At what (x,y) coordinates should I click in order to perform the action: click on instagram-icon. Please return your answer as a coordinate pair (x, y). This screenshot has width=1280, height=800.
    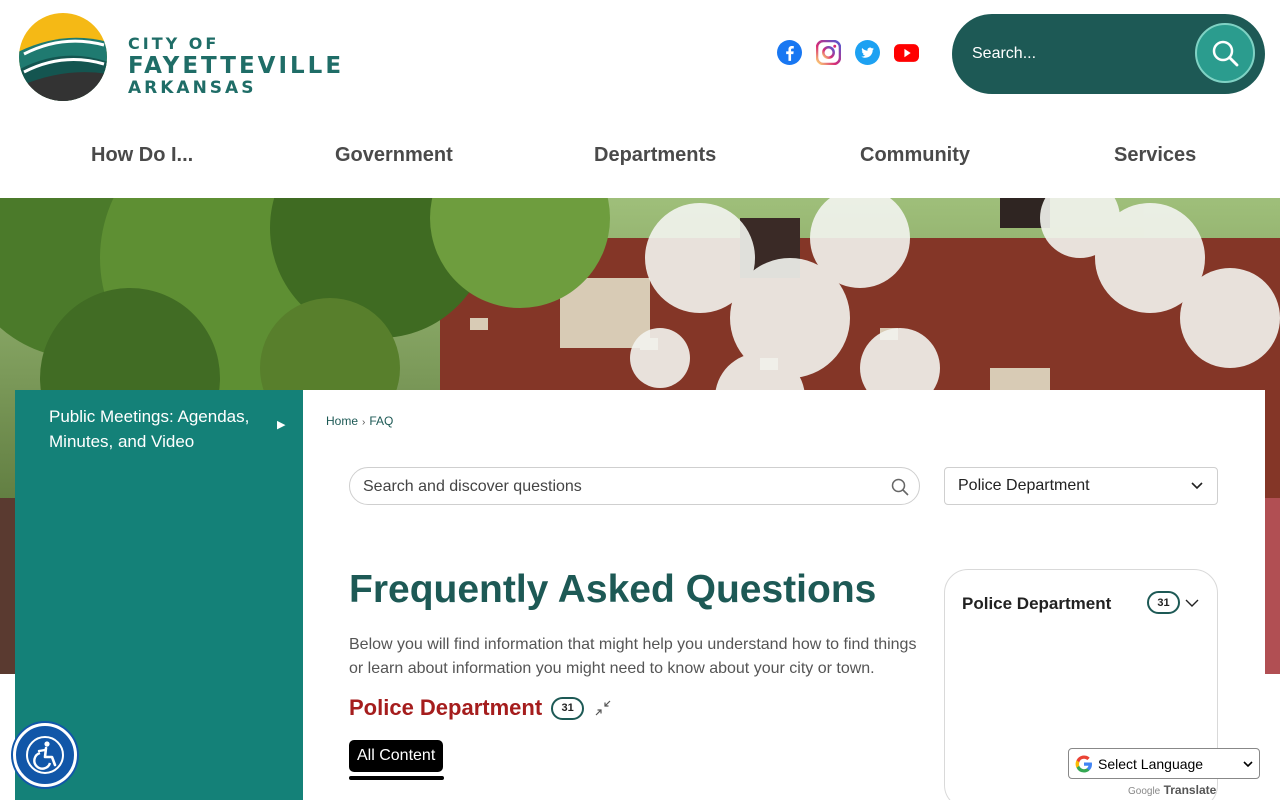
    Looking at the image, I should click on (828, 52).